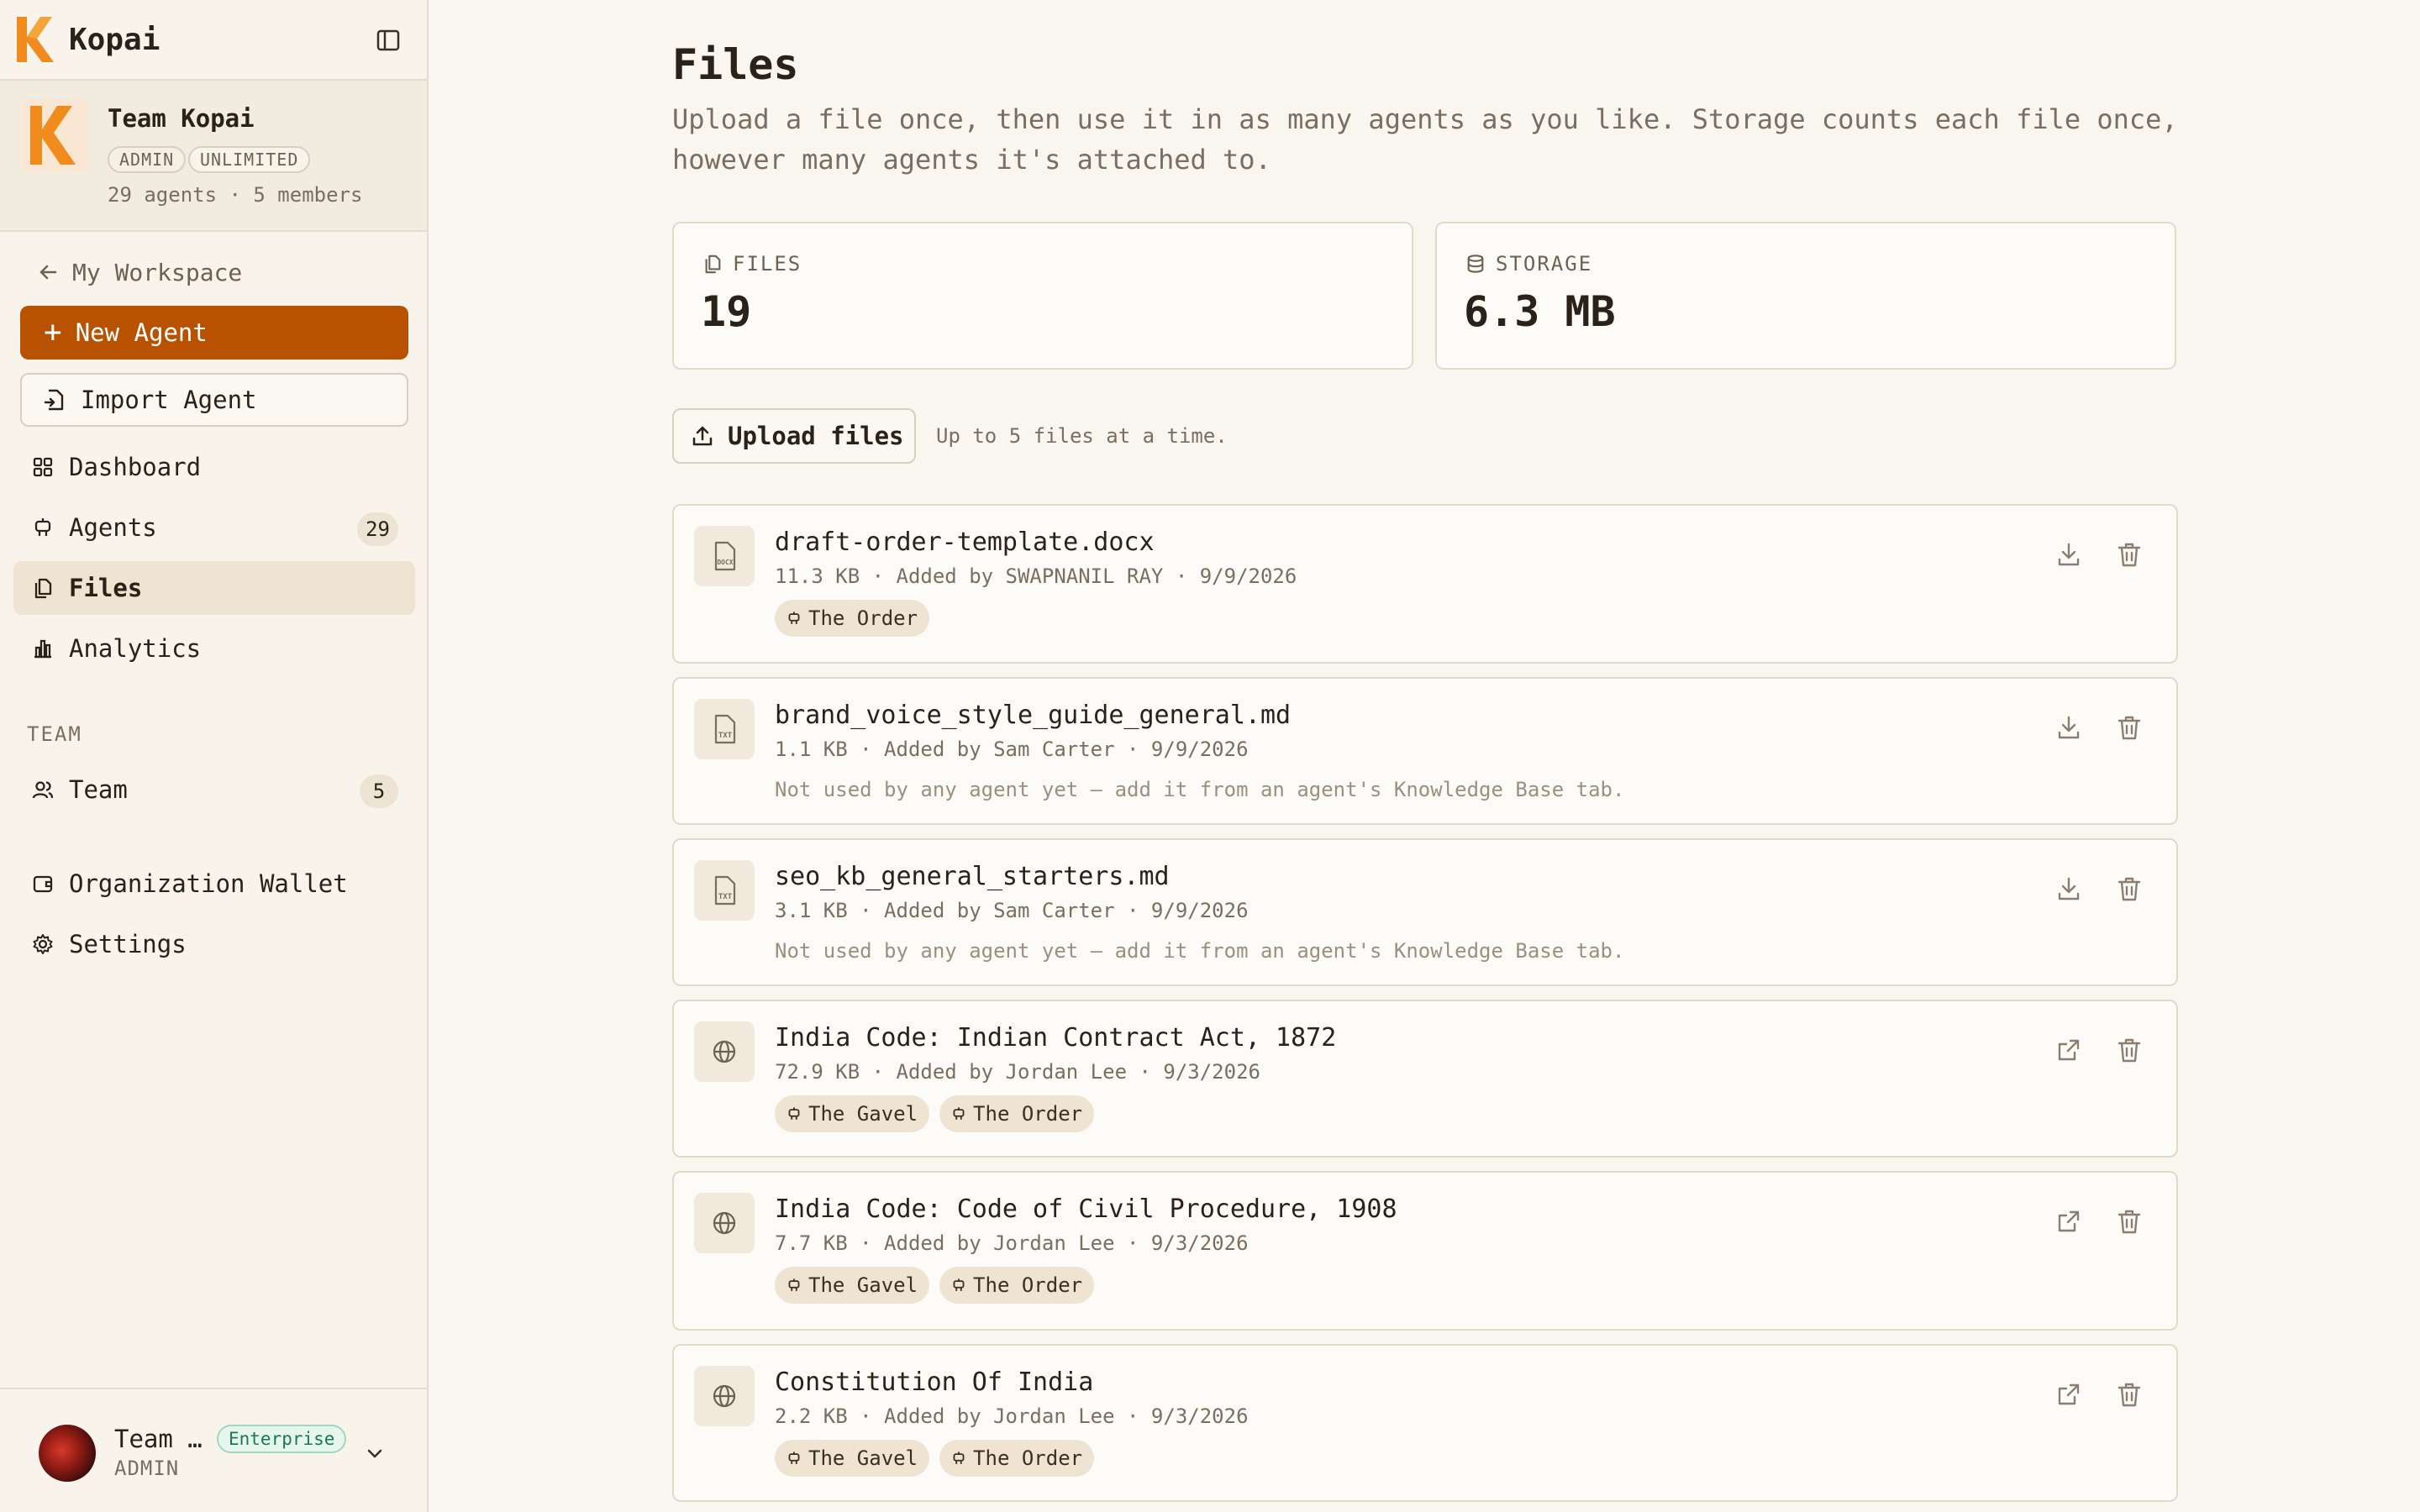 The image size is (2420, 1512). Describe the element at coordinates (1805, 296) in the screenshot. I see `storage-stat-card: STORAGE 6.3 MB` at that location.